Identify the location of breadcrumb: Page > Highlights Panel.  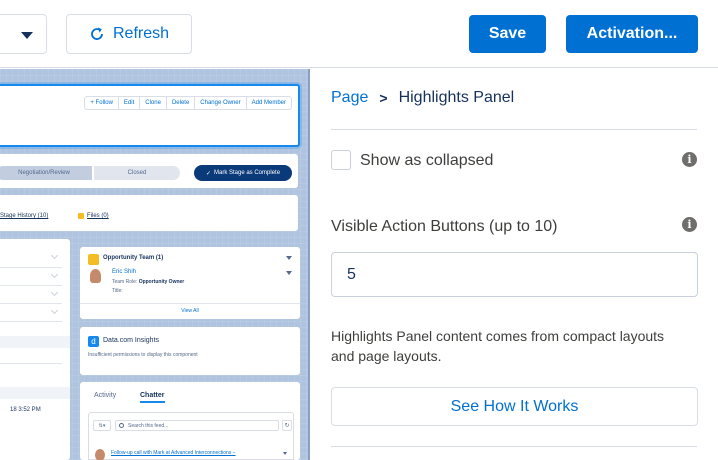
(422, 98).